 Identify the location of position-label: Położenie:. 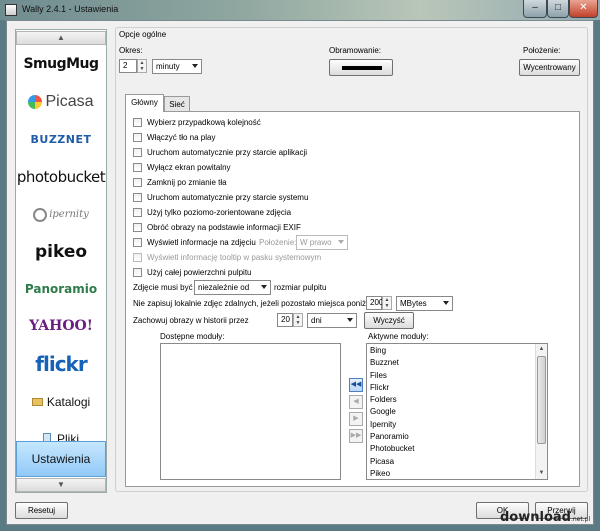
(542, 50).